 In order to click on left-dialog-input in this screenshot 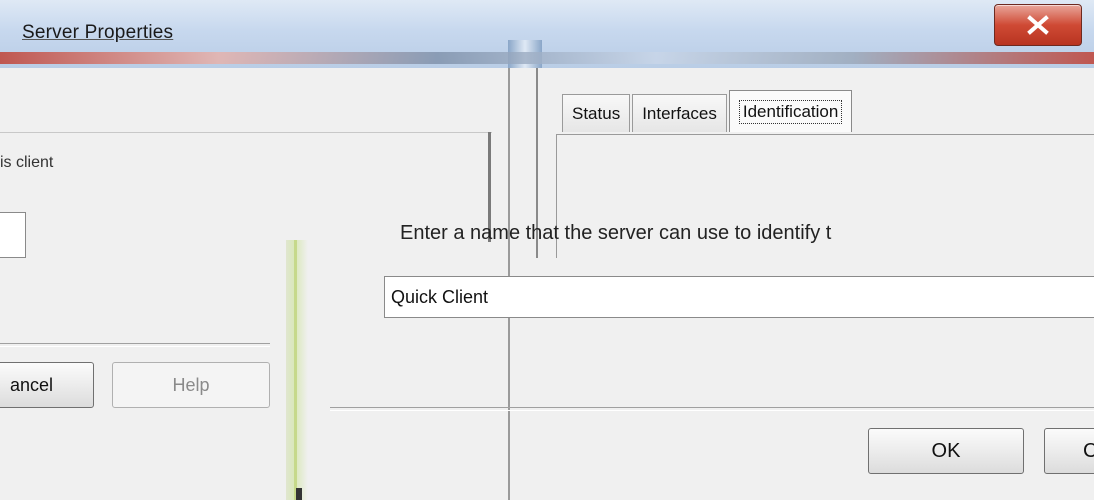, I will do `click(13, 235)`.